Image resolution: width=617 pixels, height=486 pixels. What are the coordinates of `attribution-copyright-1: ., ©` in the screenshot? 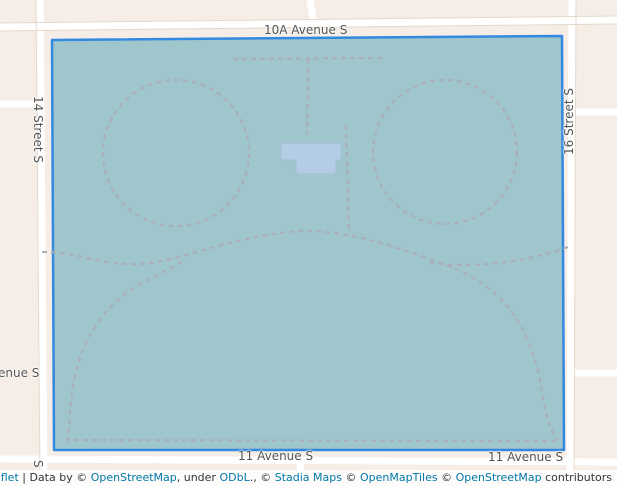 It's located at (262, 477).